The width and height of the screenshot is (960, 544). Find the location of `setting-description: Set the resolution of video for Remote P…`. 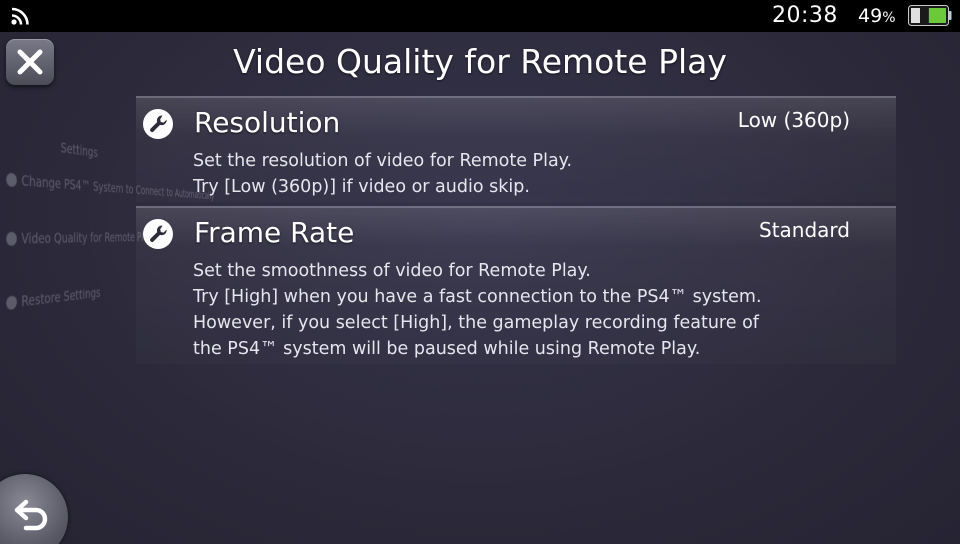

setting-description: Set the resolution of video for Remote P… is located at coordinates (543, 174).